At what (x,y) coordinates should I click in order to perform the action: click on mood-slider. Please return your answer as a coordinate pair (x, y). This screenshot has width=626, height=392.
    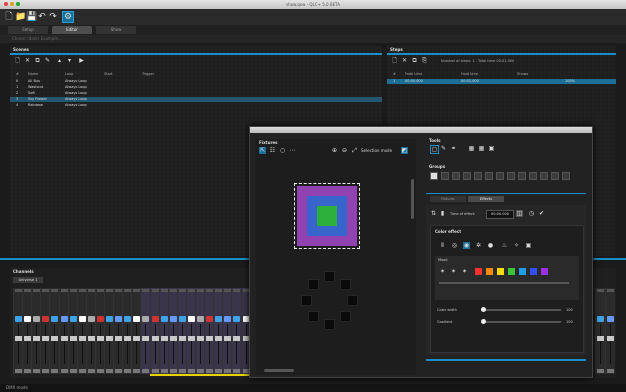
    Looking at the image, I should click on (504, 283).